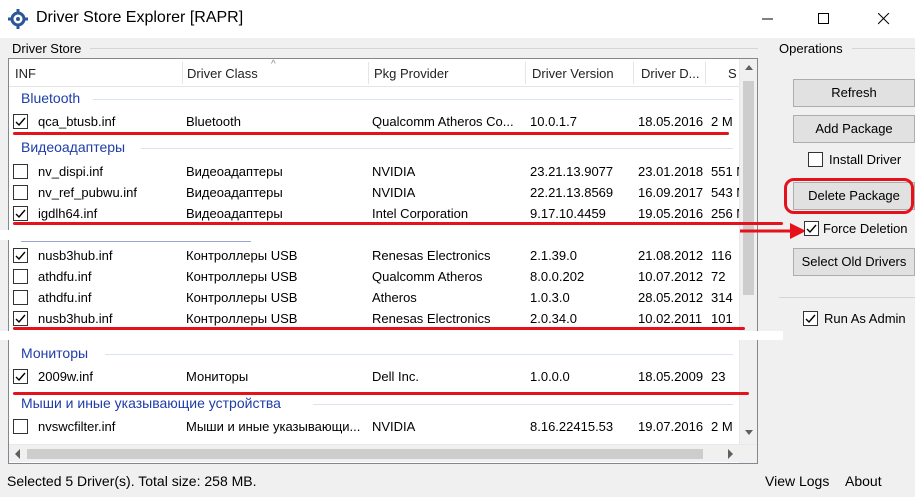 The image size is (915, 497). Describe the element at coordinates (151, 403) in the screenshot. I see `group-header-mice: Мыши и иные указывающие устройства` at that location.